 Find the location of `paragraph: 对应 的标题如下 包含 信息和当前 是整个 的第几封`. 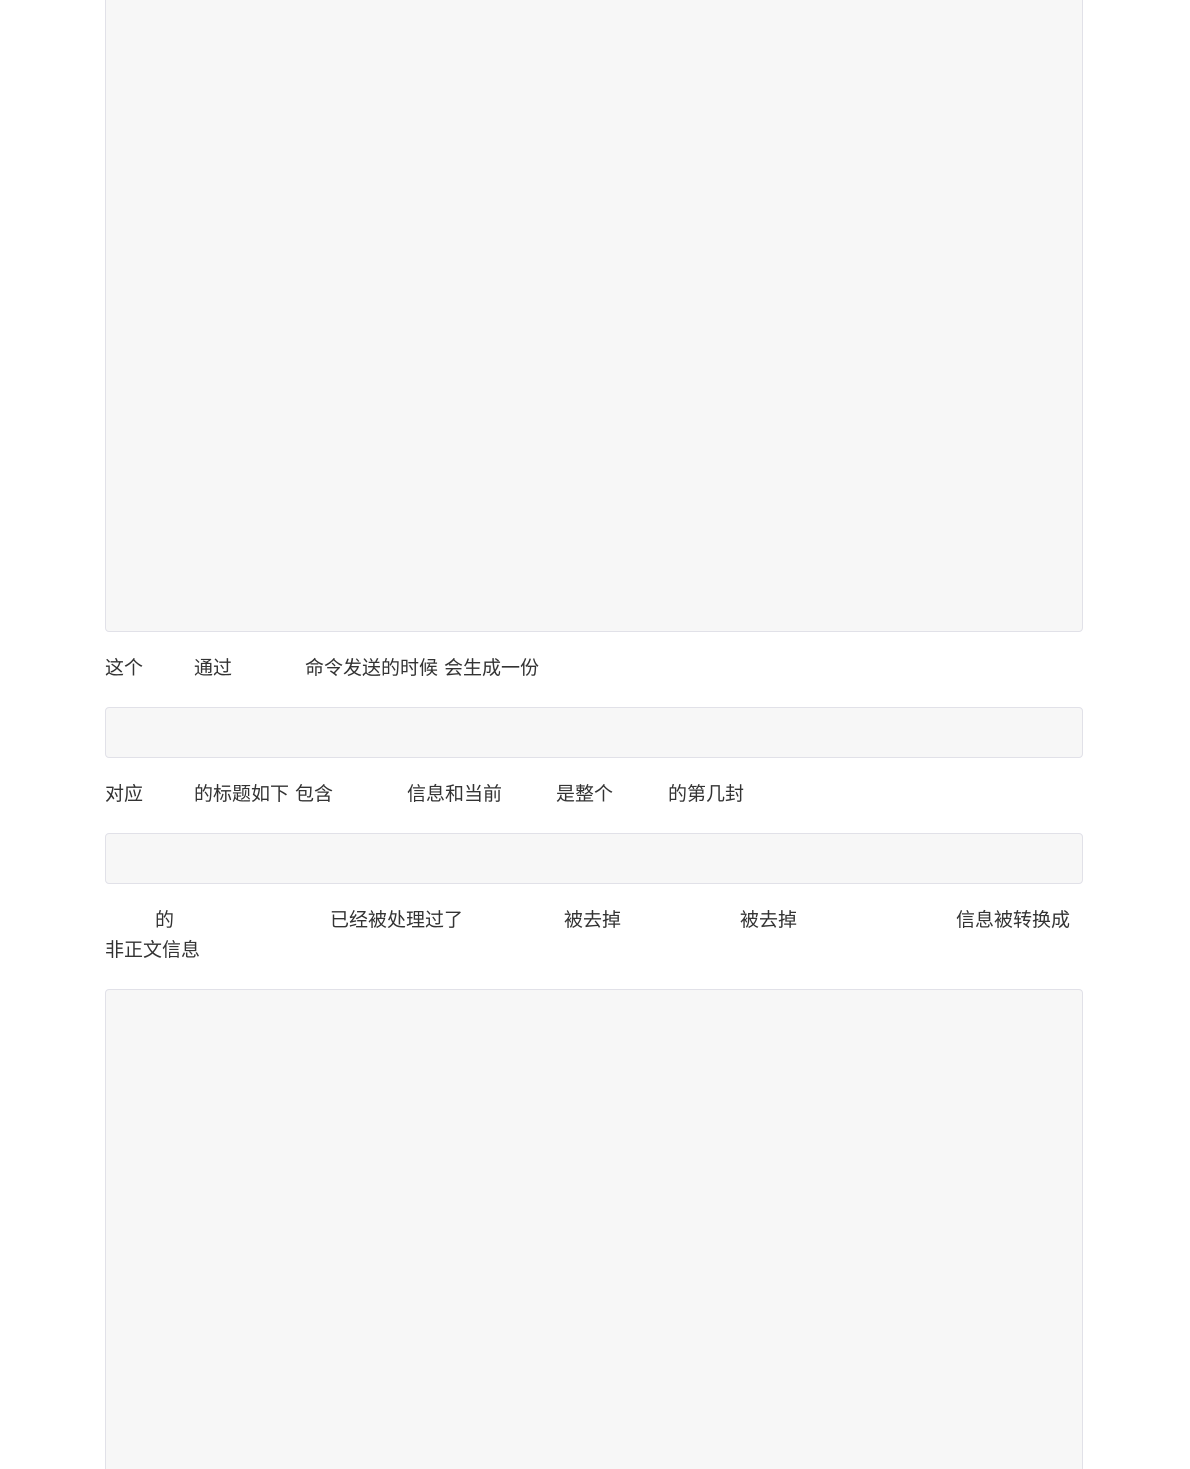

paragraph: 对应 的标题如下 包含 信息和当前 是整个 的第几封 is located at coordinates (595, 794).